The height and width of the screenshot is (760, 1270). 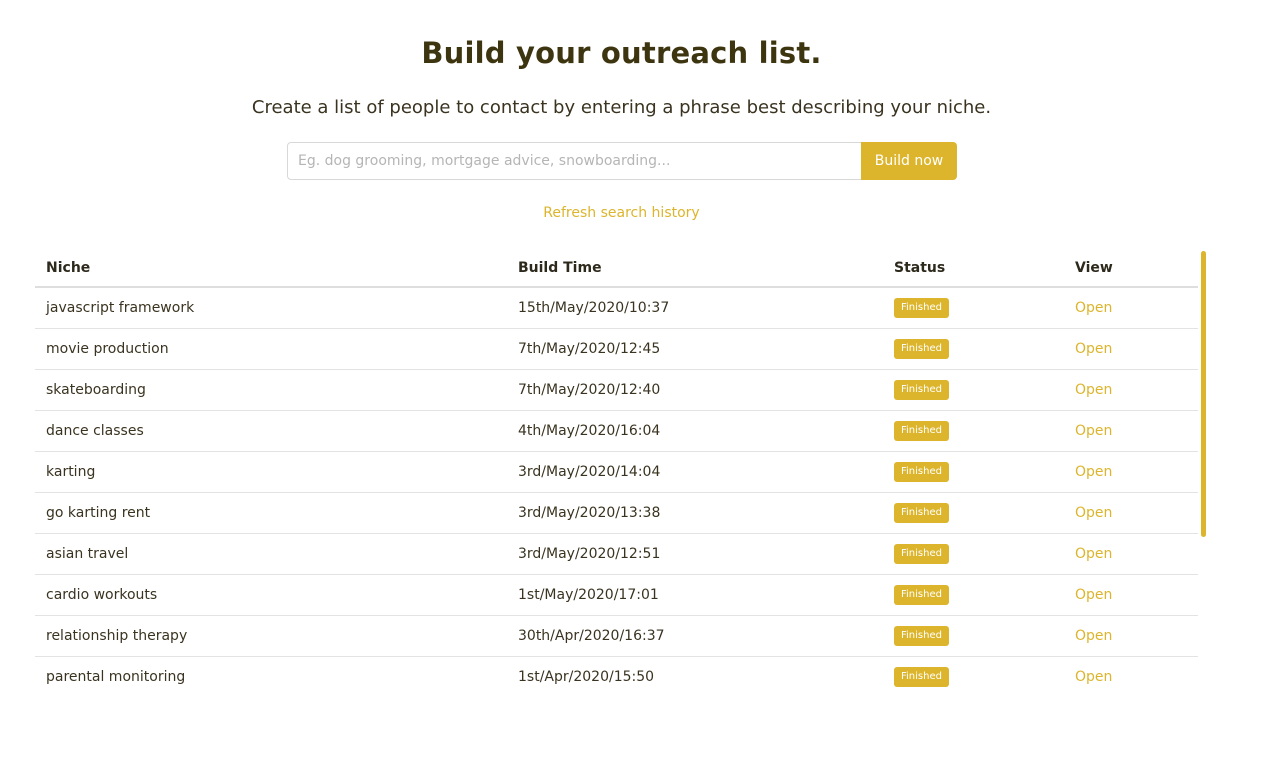 What do you see at coordinates (909, 161) in the screenshot?
I see `build-now-button: Build now` at bounding box center [909, 161].